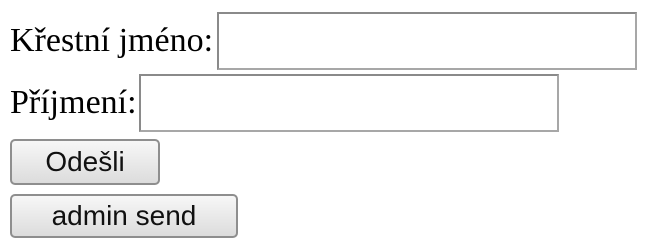 The image size is (670, 240). I want to click on admin-send-button: admin send, so click(124, 216).